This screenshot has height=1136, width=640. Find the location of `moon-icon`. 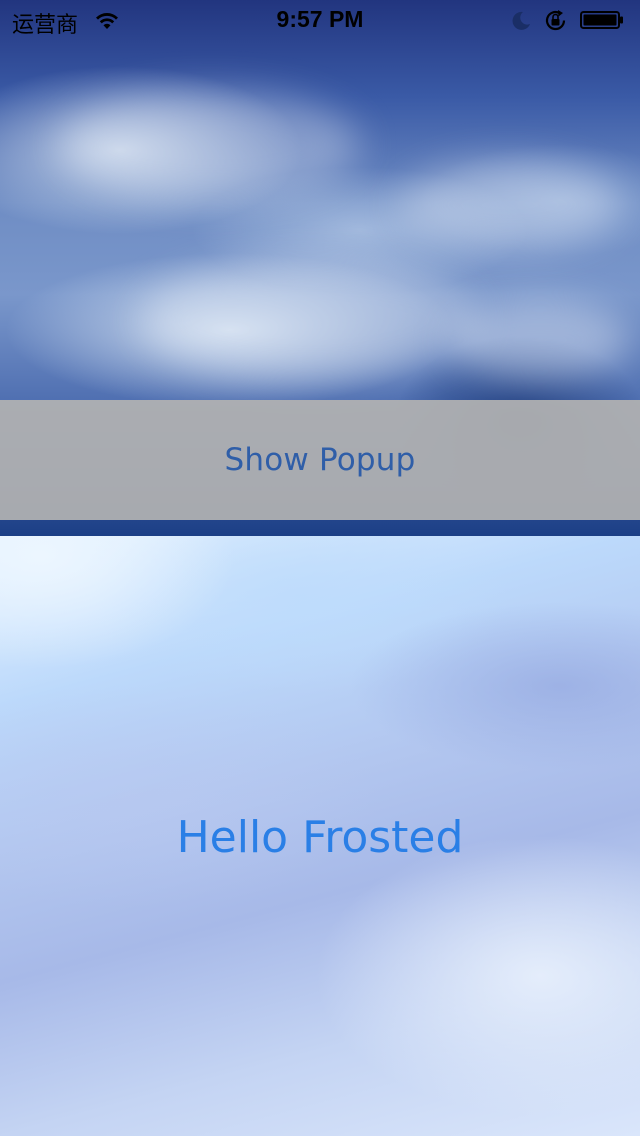

moon-icon is located at coordinates (521, 20).